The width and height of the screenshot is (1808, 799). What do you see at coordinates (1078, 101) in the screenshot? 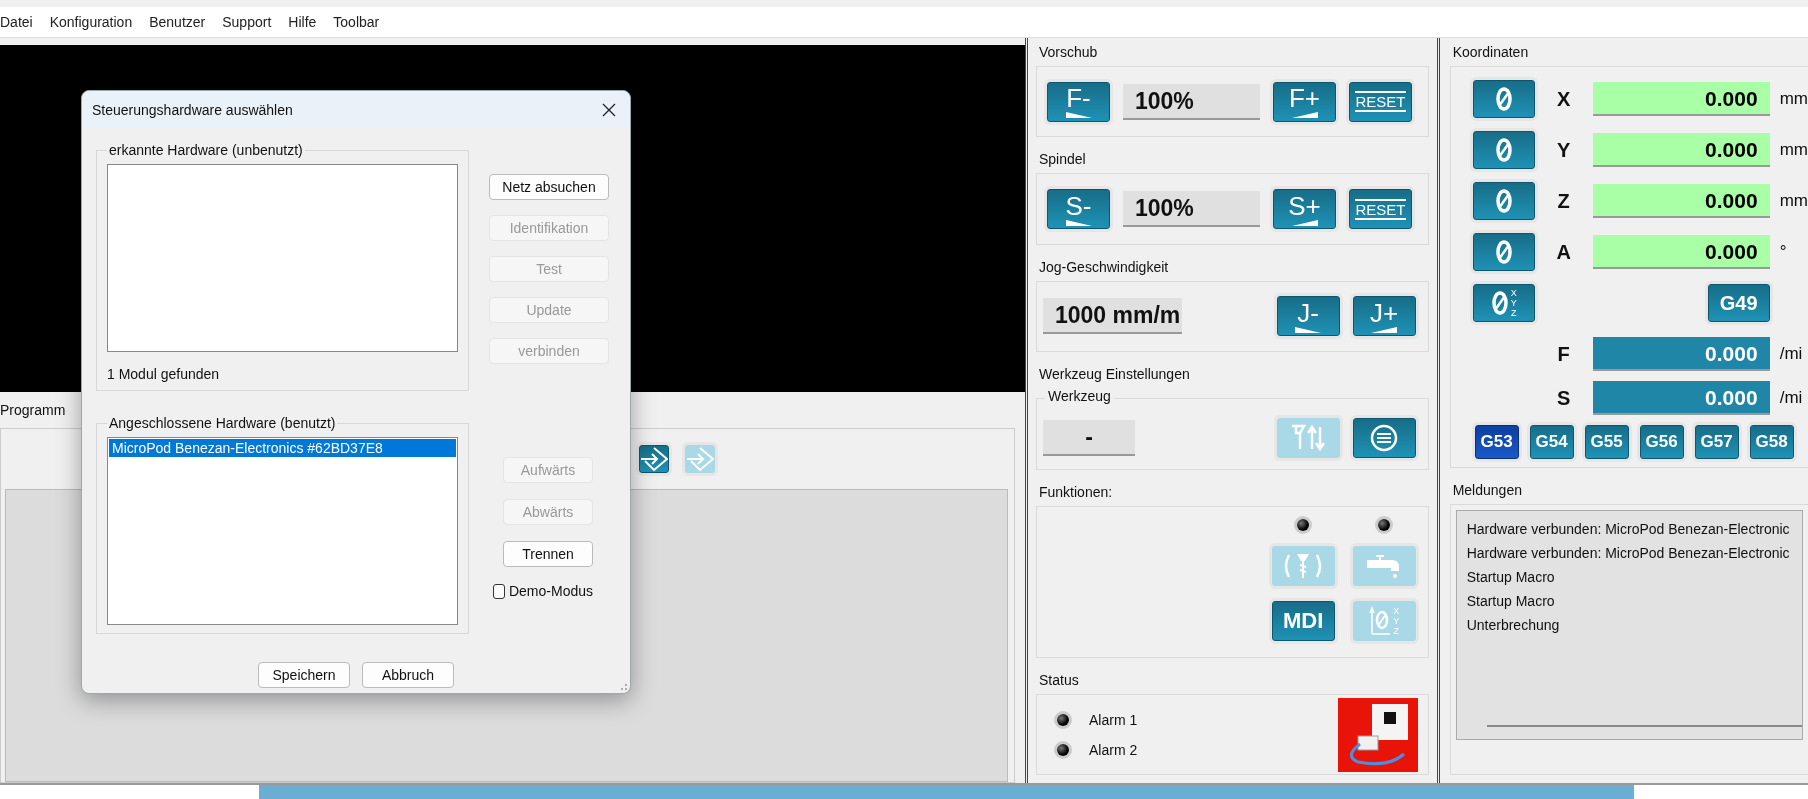
I see `feed-decrease-button: F-` at bounding box center [1078, 101].